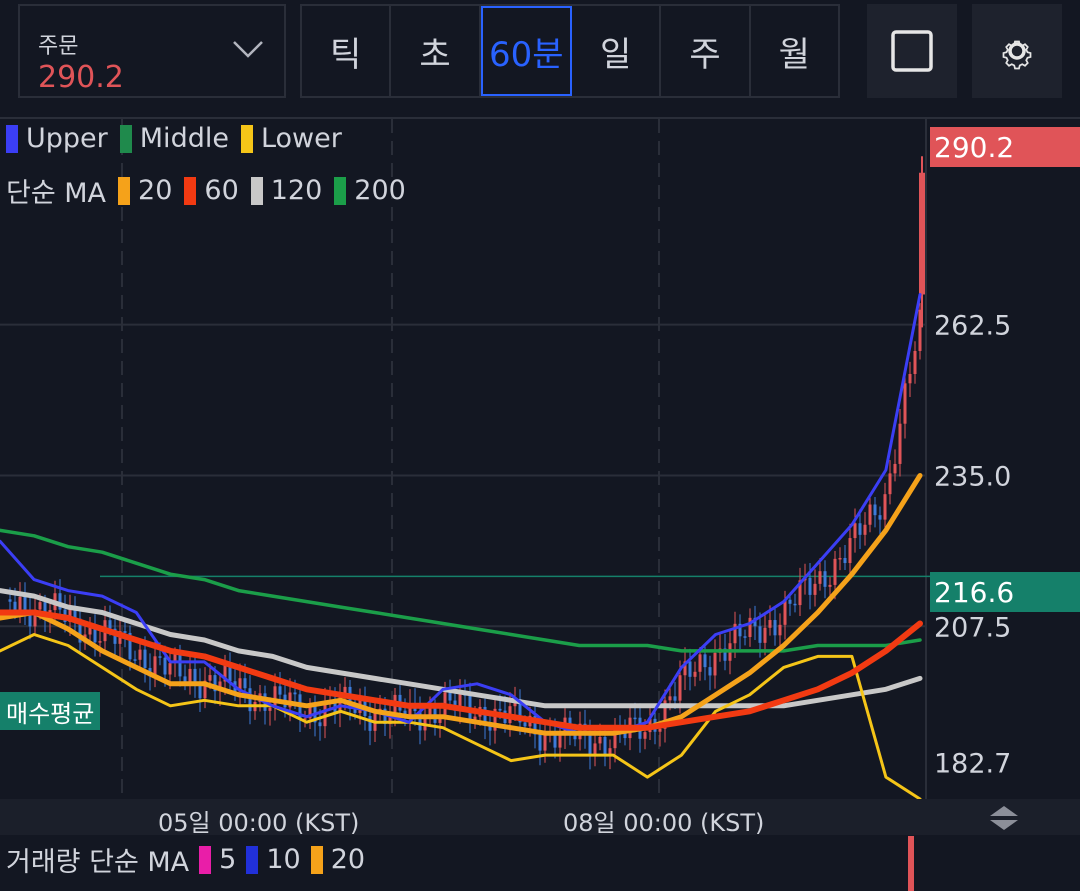 The width and height of the screenshot is (1080, 891). Describe the element at coordinates (911, 863) in the screenshot. I see `volume-bar-latest` at that location.